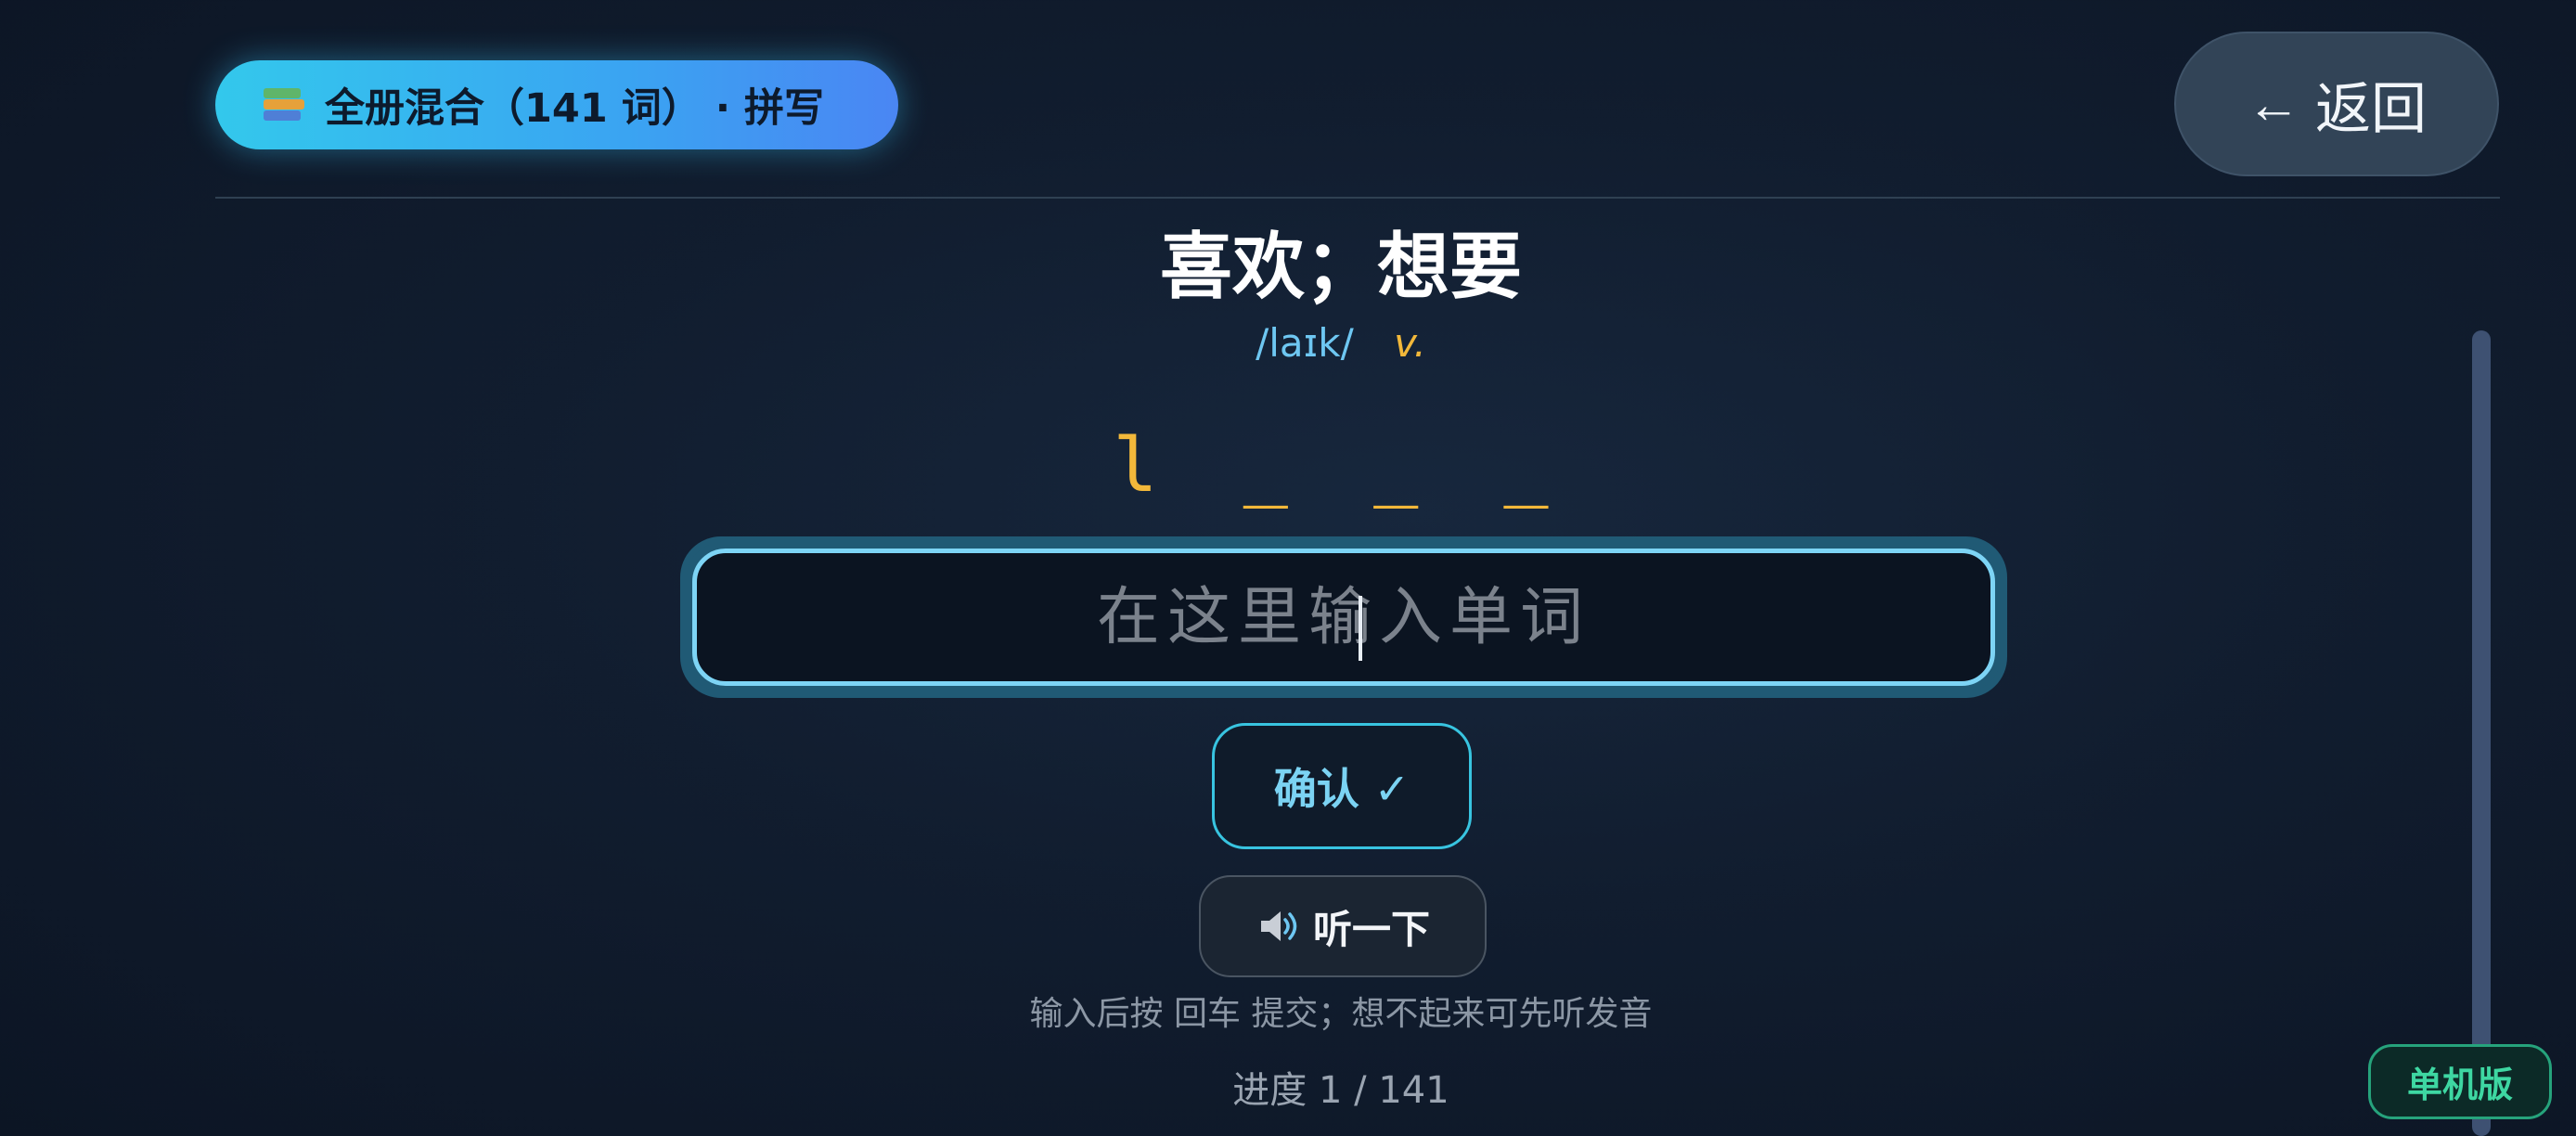  I want to click on pronunciation-row: /laɪk/ v., so click(1288, 343).